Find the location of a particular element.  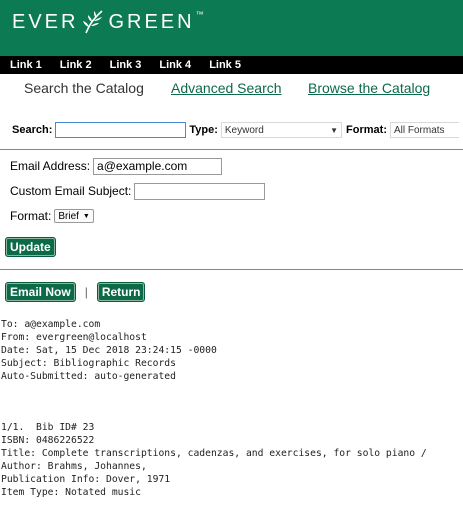

tab-search-catalog: Search the Catalog is located at coordinates (84, 88).